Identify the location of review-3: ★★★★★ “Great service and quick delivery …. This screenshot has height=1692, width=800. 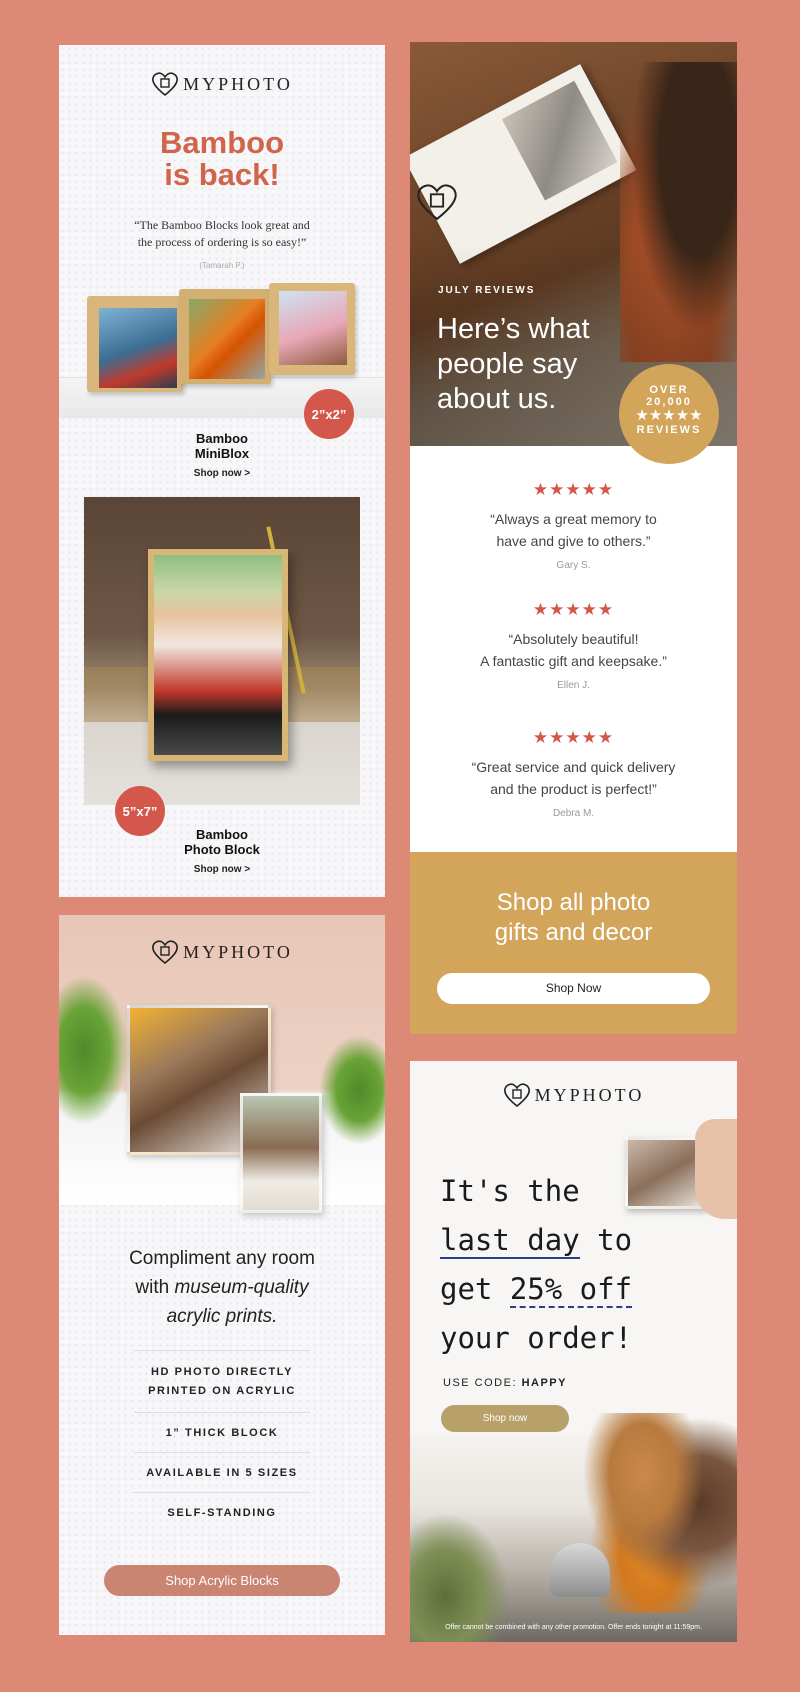
(573, 773).